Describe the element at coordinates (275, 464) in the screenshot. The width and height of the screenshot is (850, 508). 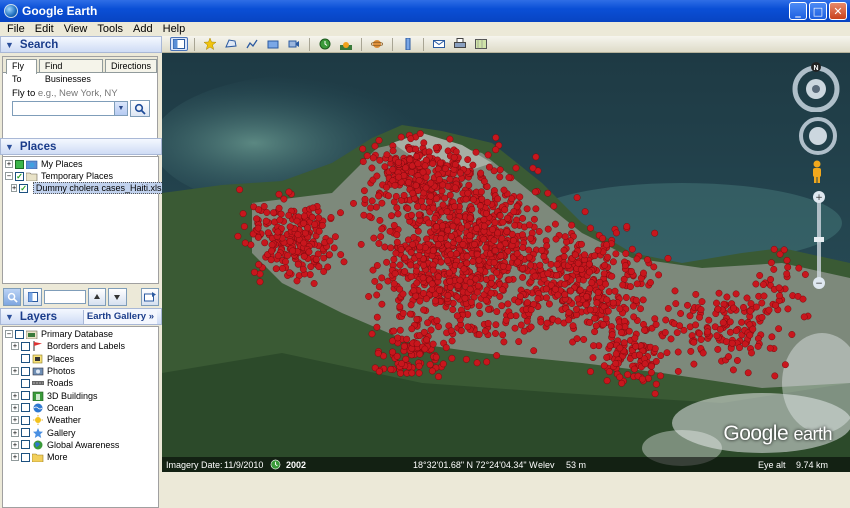
I see `historical-imagery-clock-icon` at that location.